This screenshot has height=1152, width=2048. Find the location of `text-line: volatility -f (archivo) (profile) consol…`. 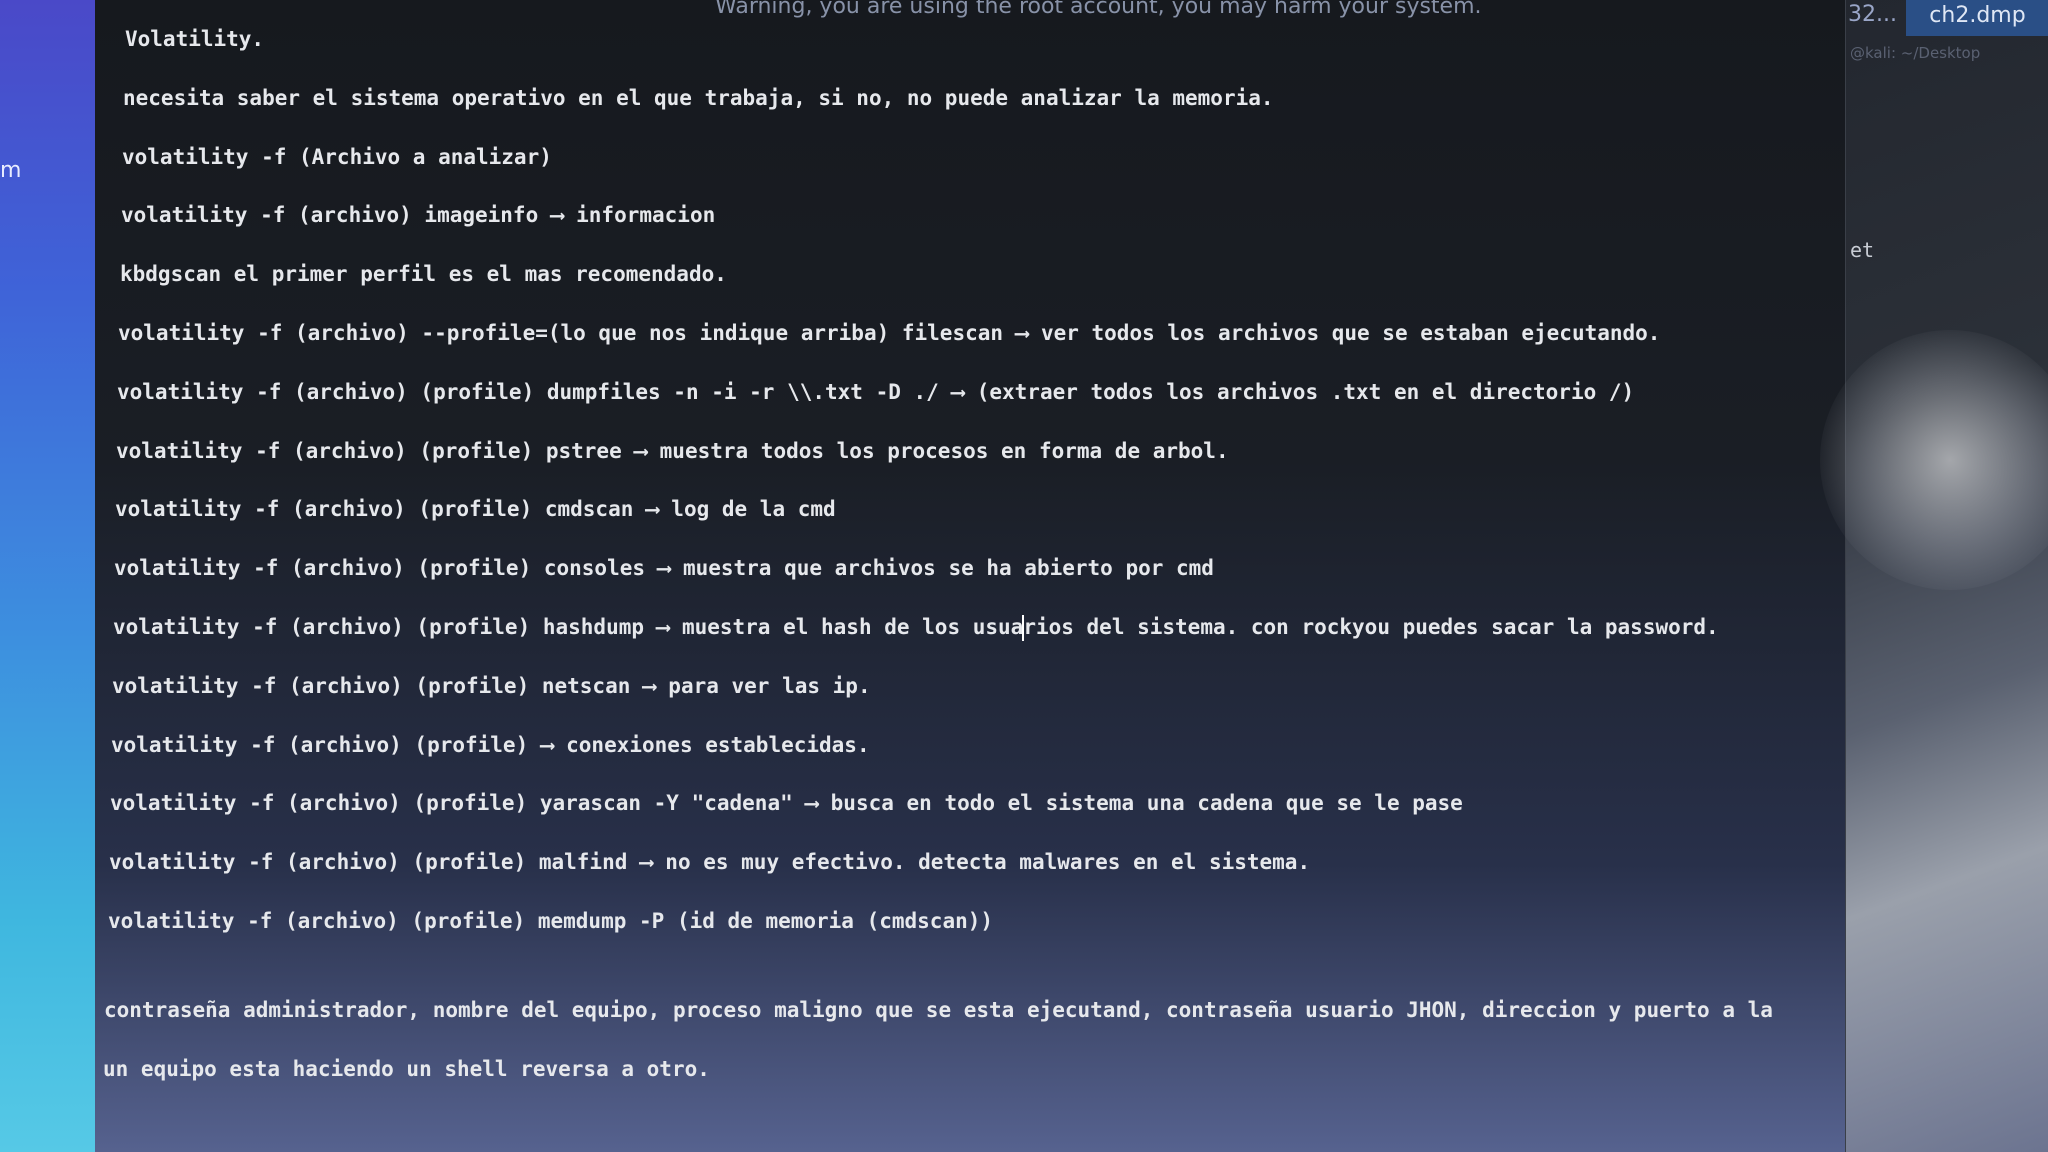

text-line: volatility -f (archivo) (profile) consol… is located at coordinates (970, 580).